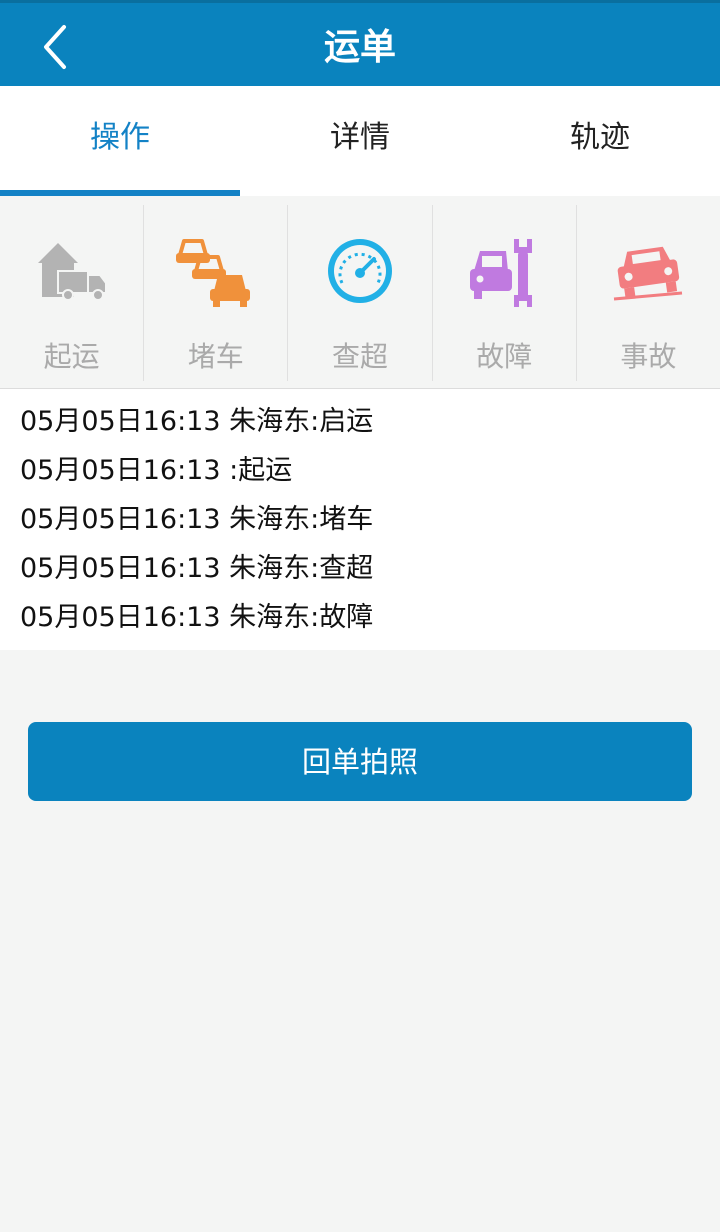  What do you see at coordinates (648, 273) in the screenshot?
I see `car-accident-icon` at bounding box center [648, 273].